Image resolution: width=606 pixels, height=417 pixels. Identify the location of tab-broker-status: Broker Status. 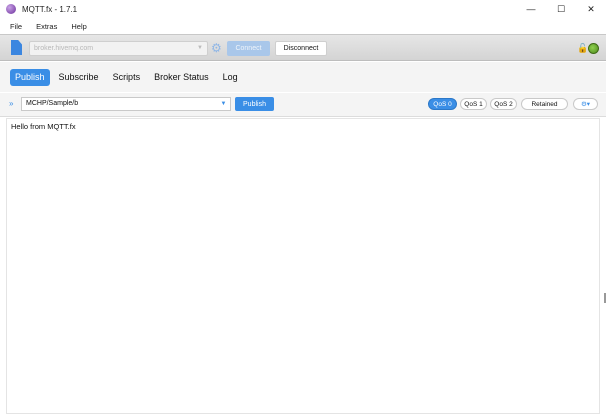
(181, 77).